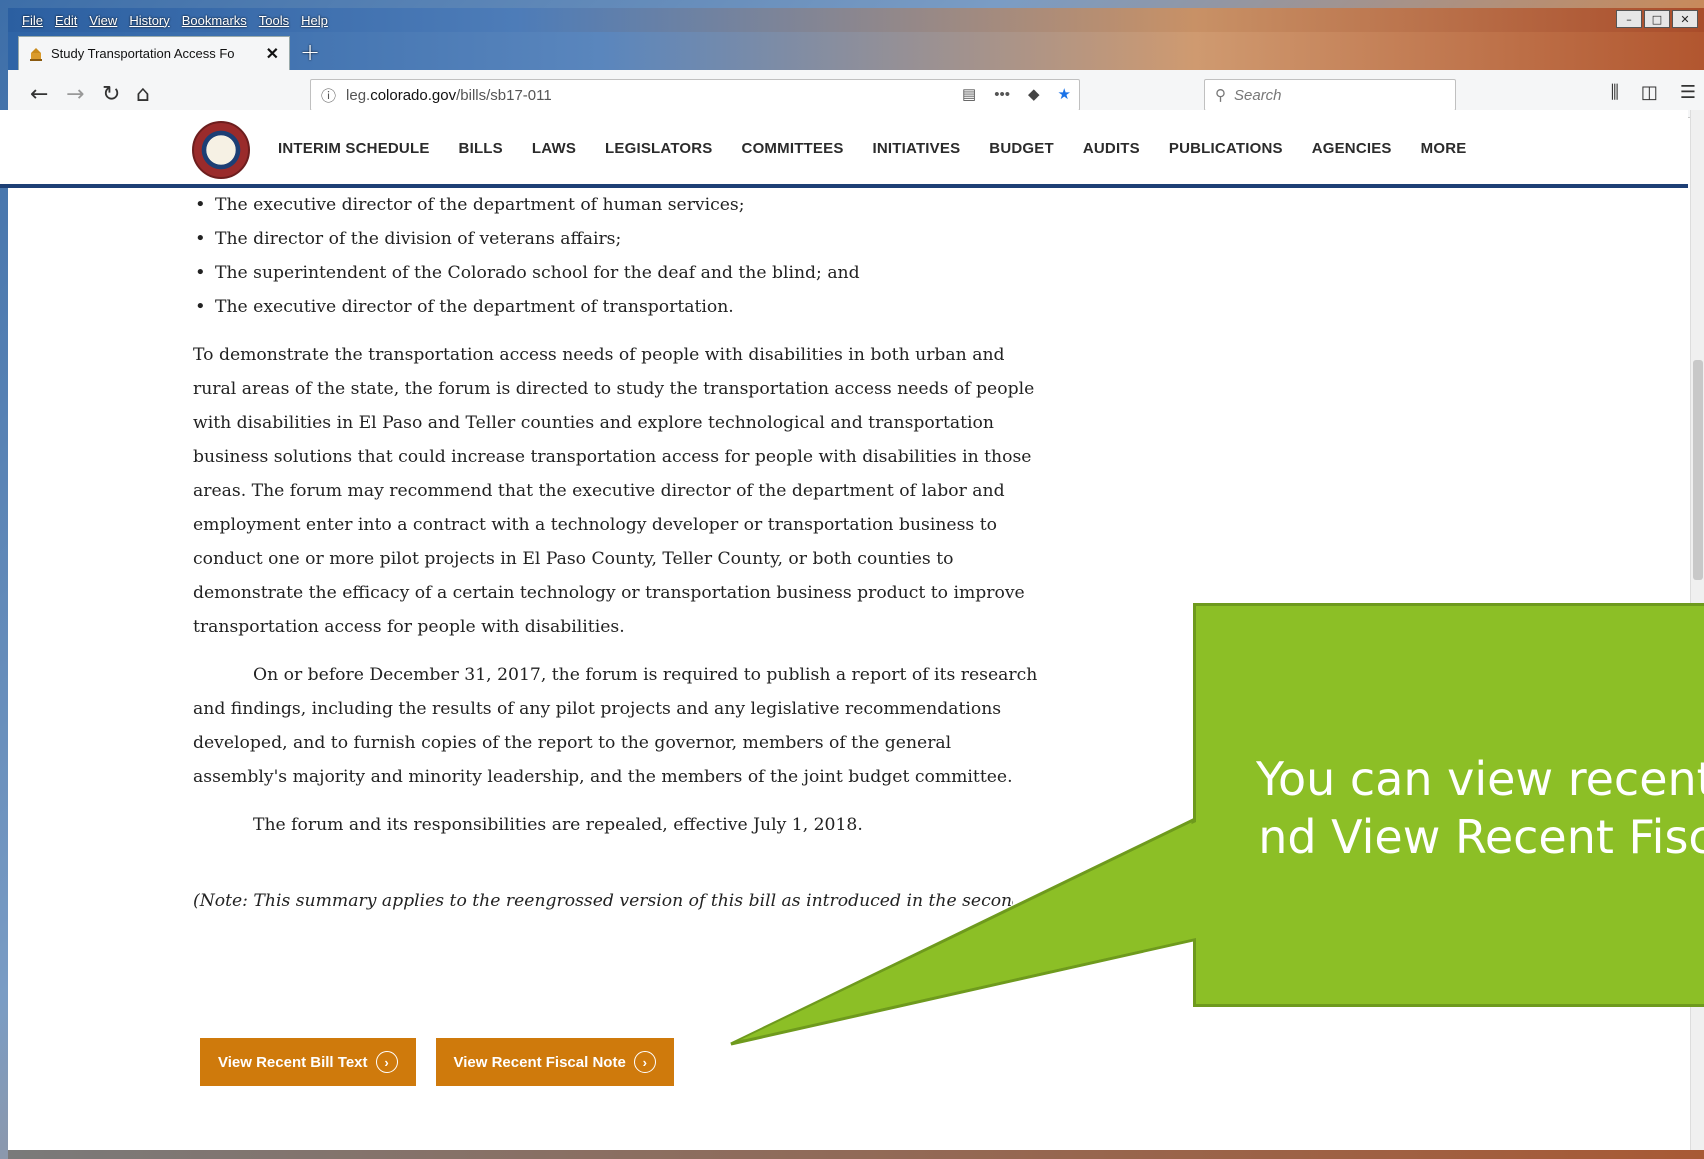 Image resolution: width=1704 pixels, height=1159 pixels. I want to click on menu-history: History, so click(149, 20).